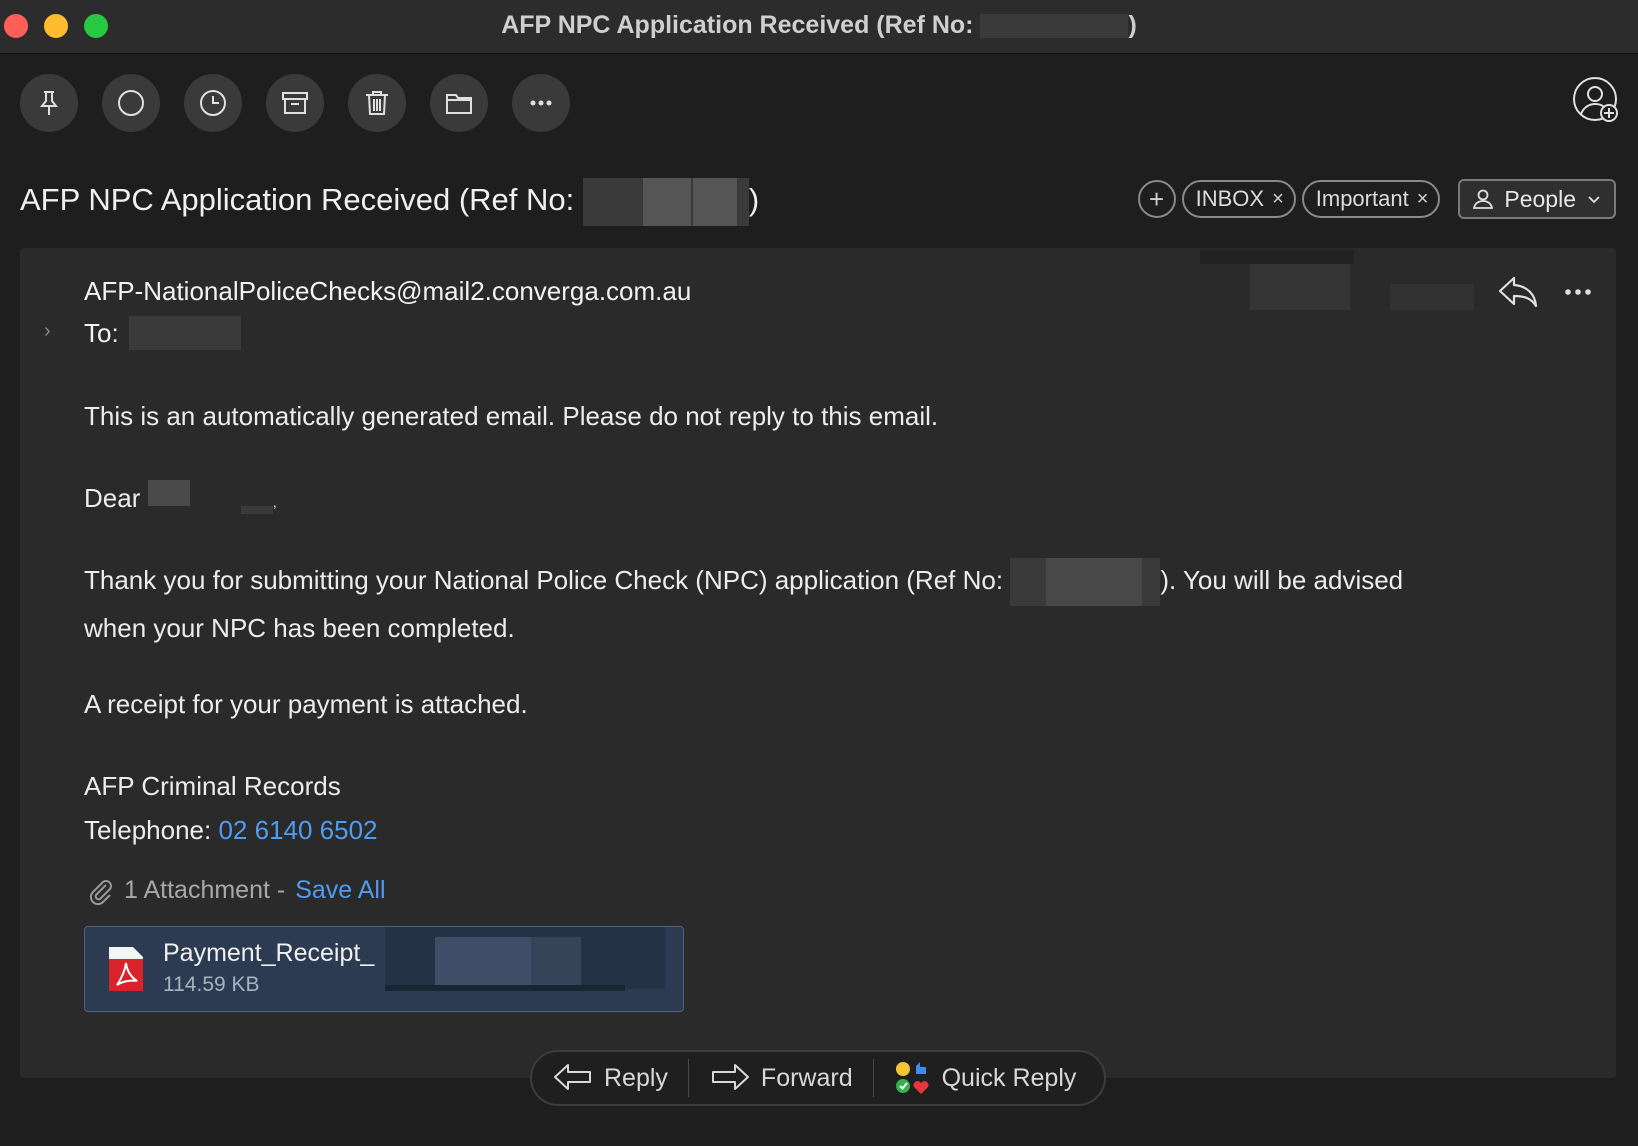 The height and width of the screenshot is (1146, 1638). Describe the element at coordinates (148, 830) in the screenshot. I see `telephone-label: Telephone:` at that location.